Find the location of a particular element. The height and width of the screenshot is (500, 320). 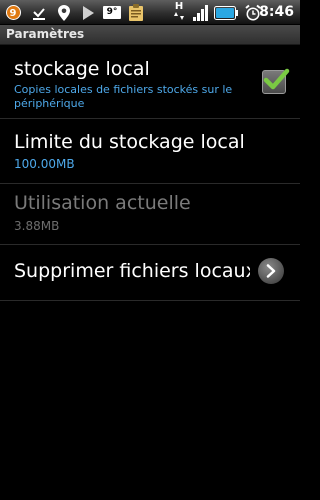

title-bar: Paramètres is located at coordinates (150, 35).